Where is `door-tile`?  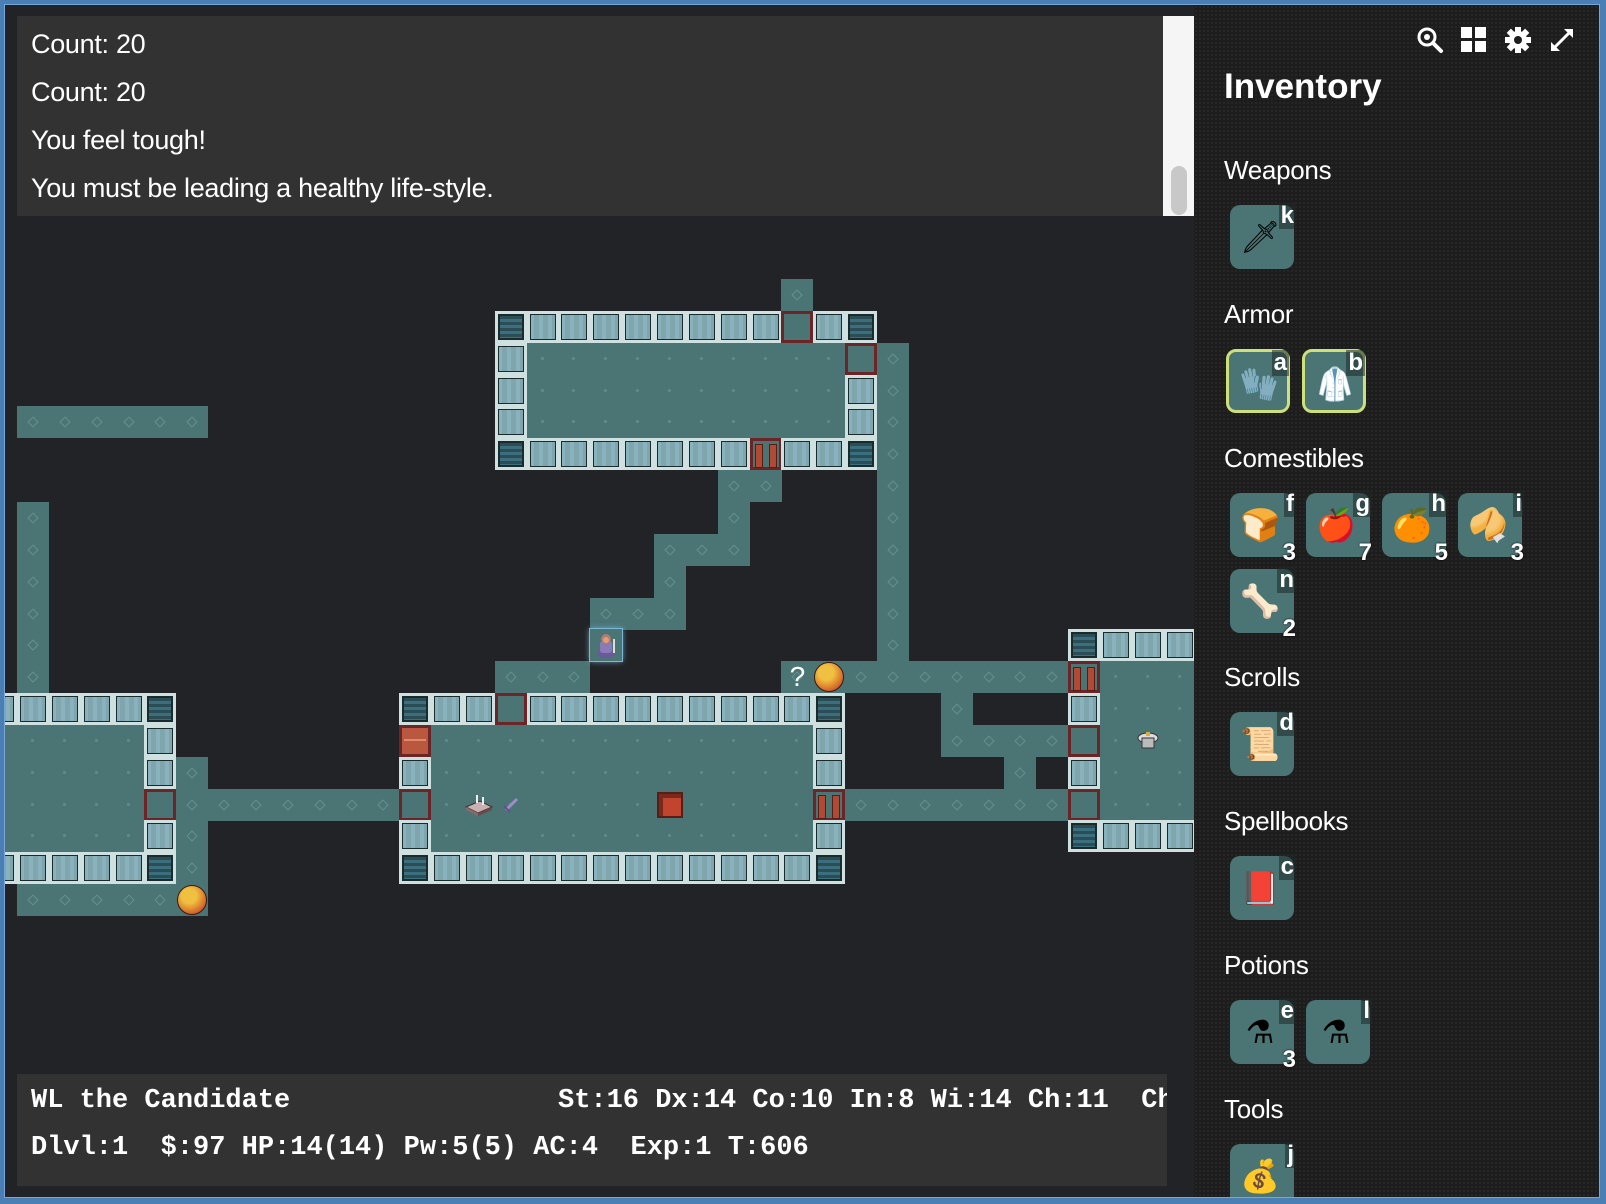 door-tile is located at coordinates (829, 804).